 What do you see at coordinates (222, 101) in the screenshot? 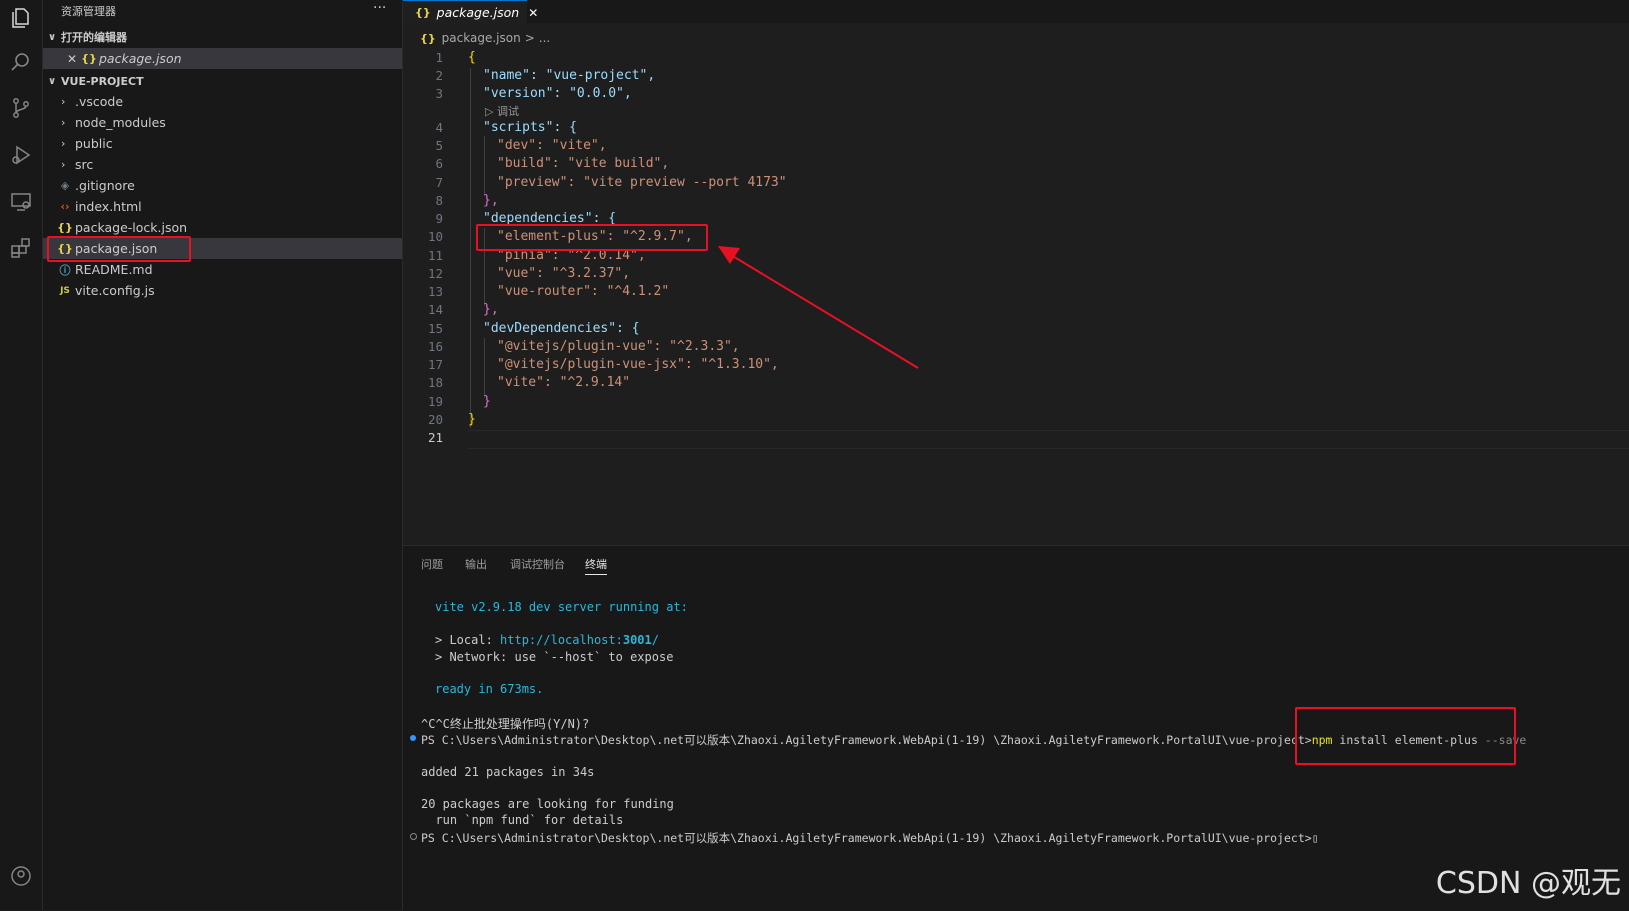
I see `tree-item-vscode: › .vscode` at bounding box center [222, 101].